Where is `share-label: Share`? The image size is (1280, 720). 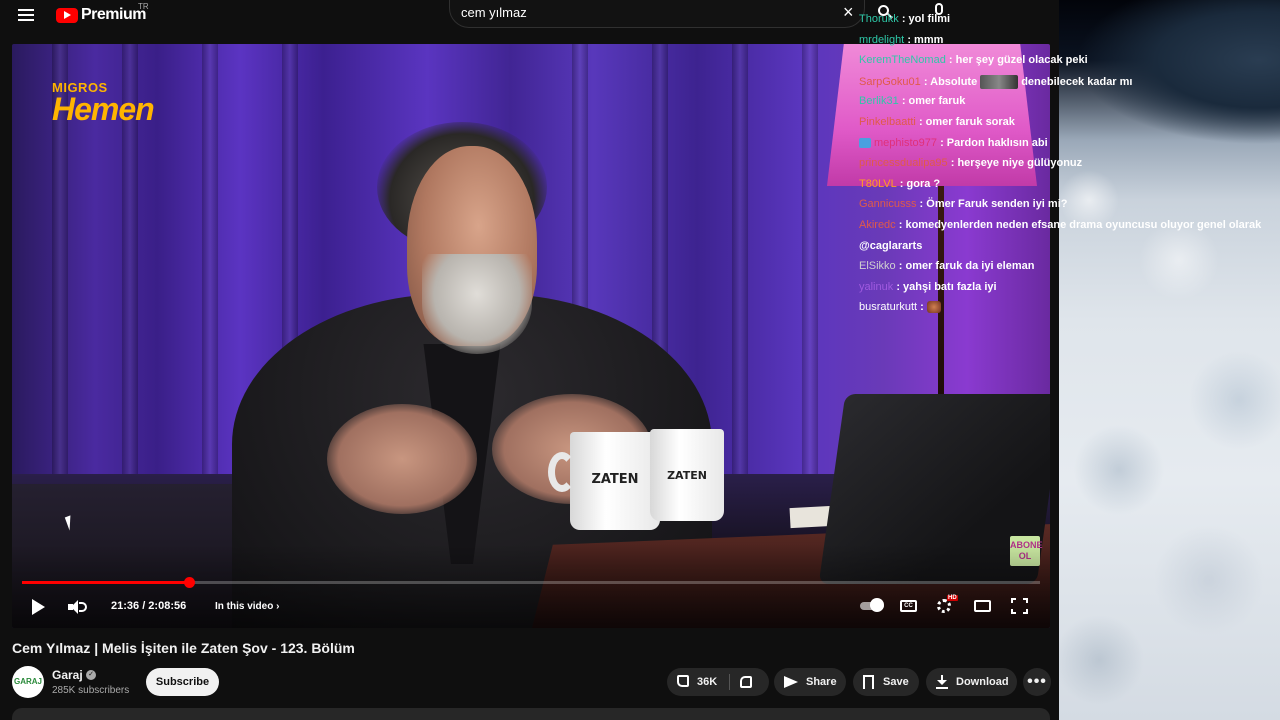 share-label: Share is located at coordinates (821, 682).